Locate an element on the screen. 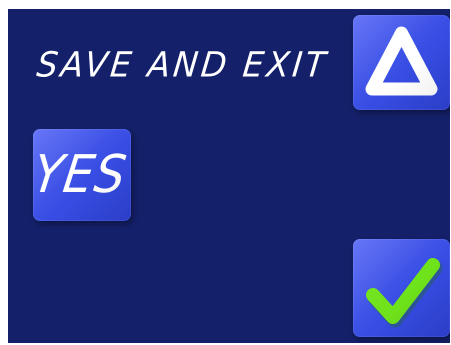  triangle-up-icon is located at coordinates (401, 61).